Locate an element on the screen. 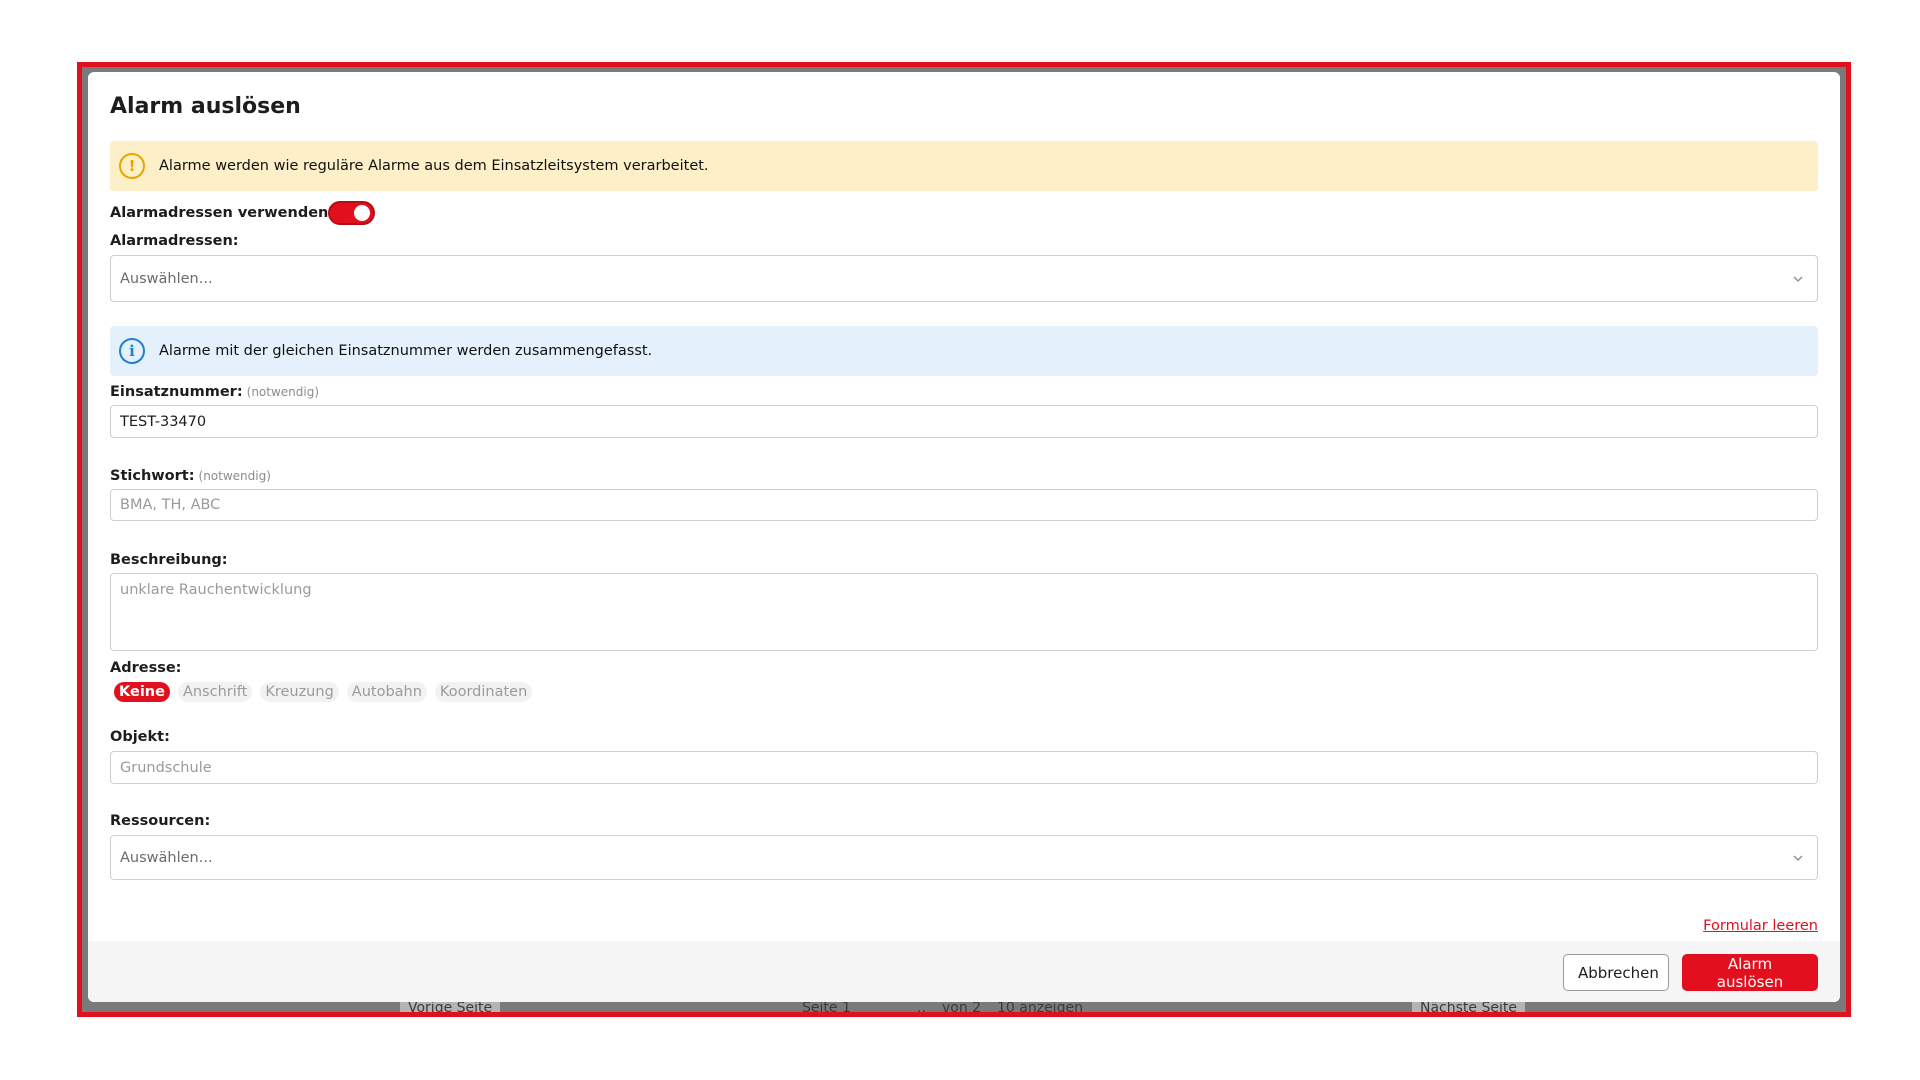 The image size is (1920, 1080). next-page-button: Nächste Seite is located at coordinates (1468, 1006).